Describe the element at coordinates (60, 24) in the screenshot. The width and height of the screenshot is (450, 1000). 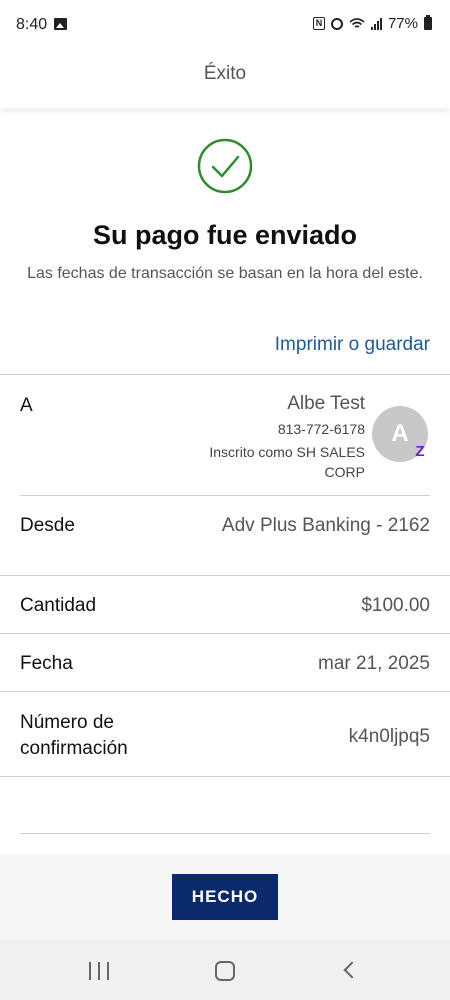
I see `gallery-icon` at that location.